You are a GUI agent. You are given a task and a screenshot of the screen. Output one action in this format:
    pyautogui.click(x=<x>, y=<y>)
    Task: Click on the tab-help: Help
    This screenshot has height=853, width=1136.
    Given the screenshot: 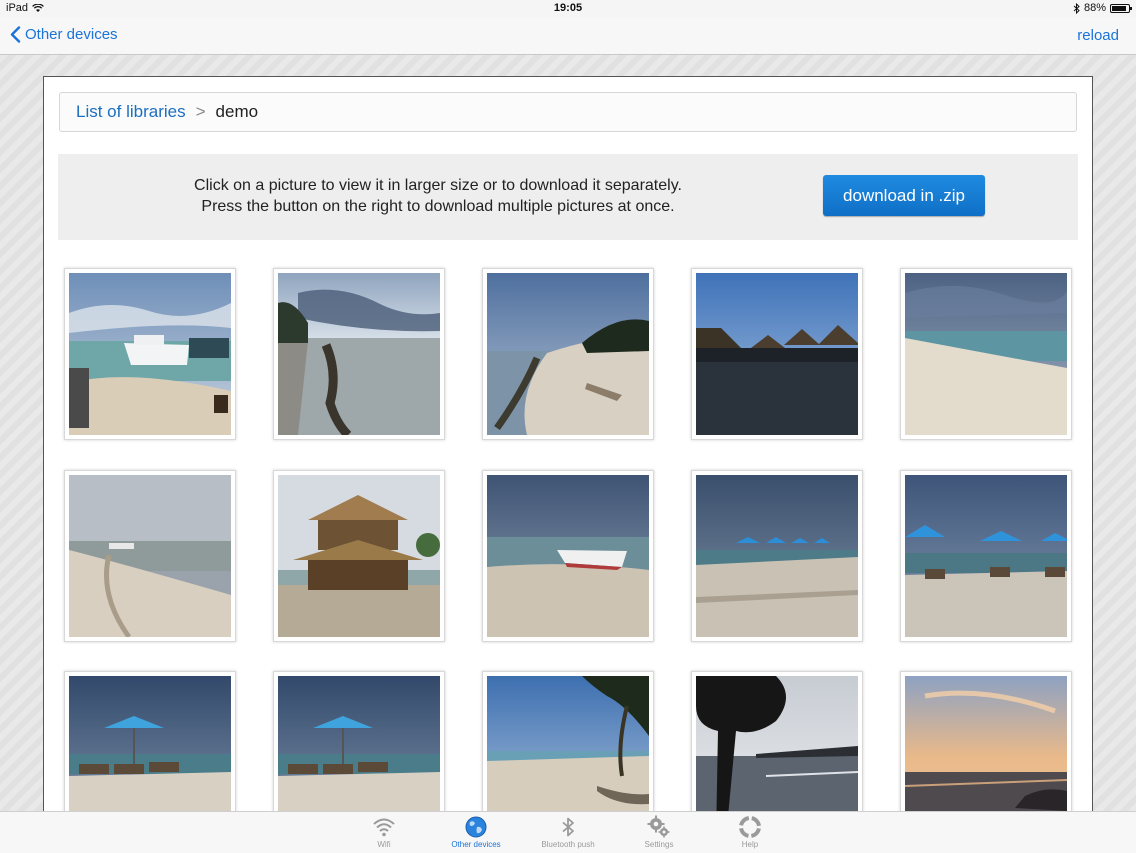 What is the action you would take?
    pyautogui.click(x=750, y=832)
    